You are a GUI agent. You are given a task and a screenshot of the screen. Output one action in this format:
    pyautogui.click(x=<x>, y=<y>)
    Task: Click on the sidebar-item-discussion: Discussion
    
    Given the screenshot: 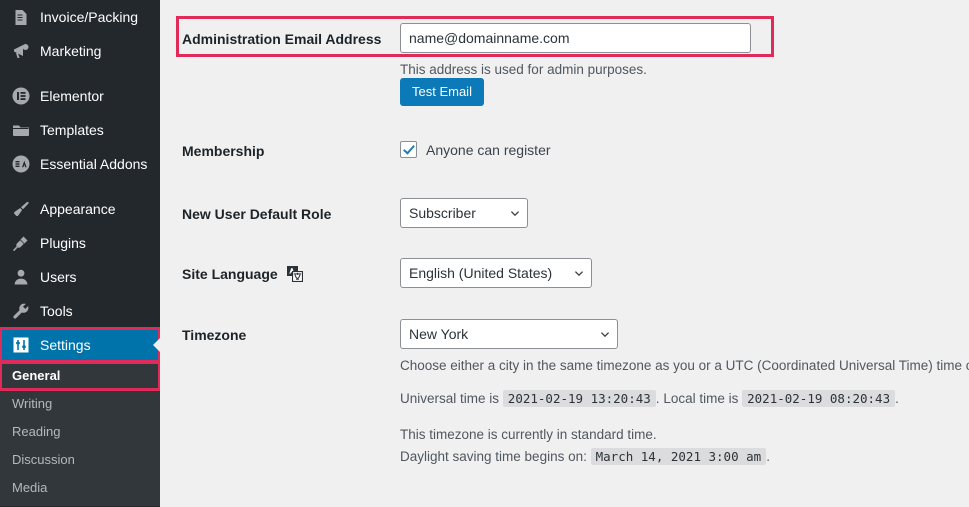 What is the action you would take?
    pyautogui.click(x=80, y=460)
    